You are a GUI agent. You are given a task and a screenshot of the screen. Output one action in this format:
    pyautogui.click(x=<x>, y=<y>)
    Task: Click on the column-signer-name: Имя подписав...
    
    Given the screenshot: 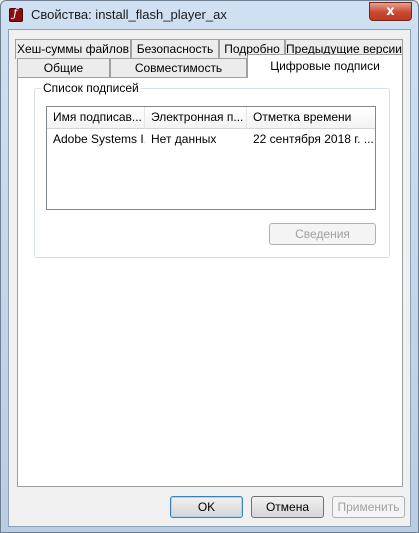 What is the action you would take?
    pyautogui.click(x=96, y=118)
    